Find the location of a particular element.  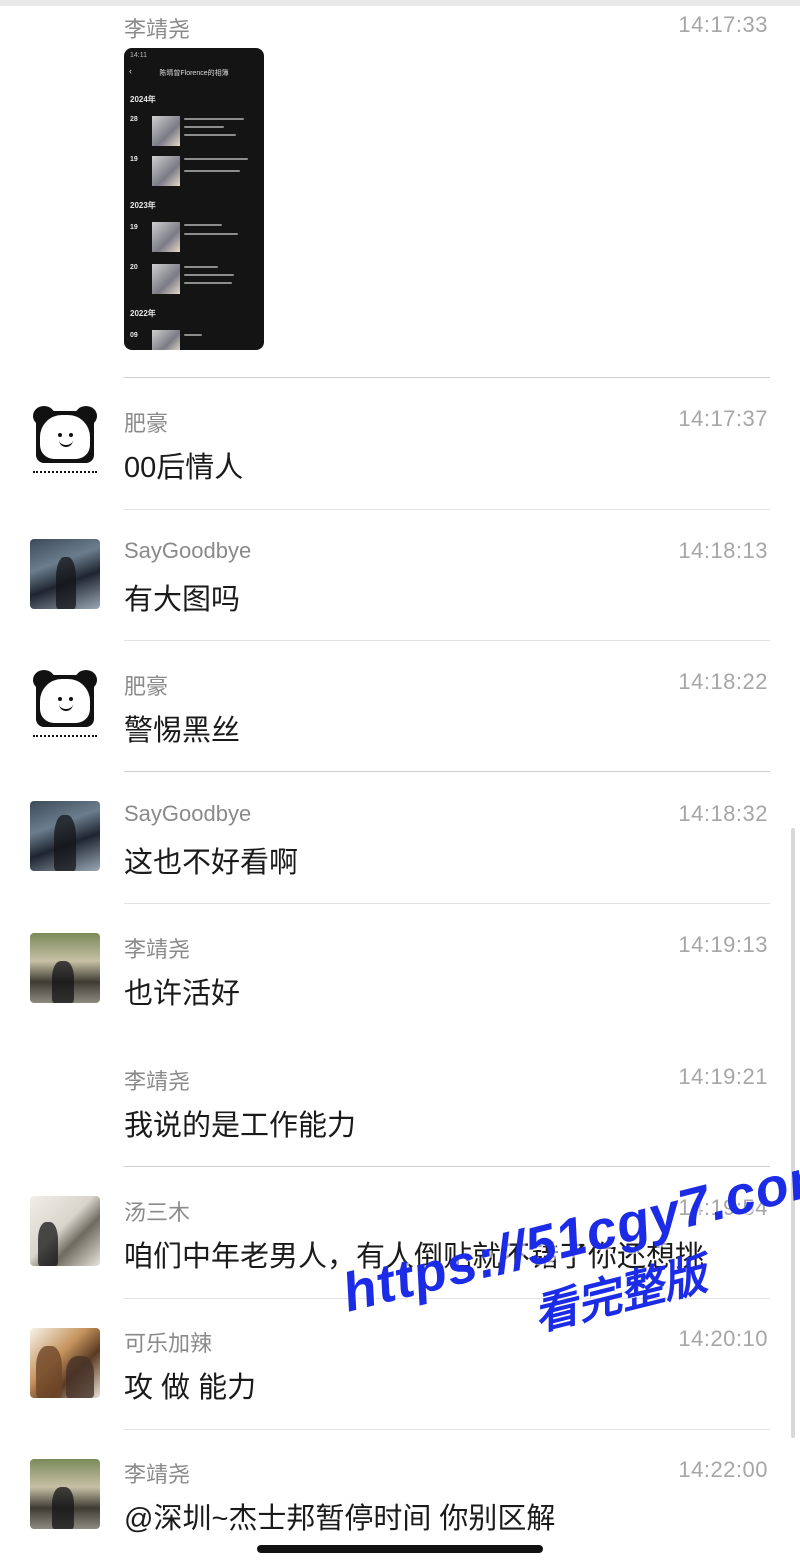

message-text: 00后情人 is located at coordinates (184, 468).